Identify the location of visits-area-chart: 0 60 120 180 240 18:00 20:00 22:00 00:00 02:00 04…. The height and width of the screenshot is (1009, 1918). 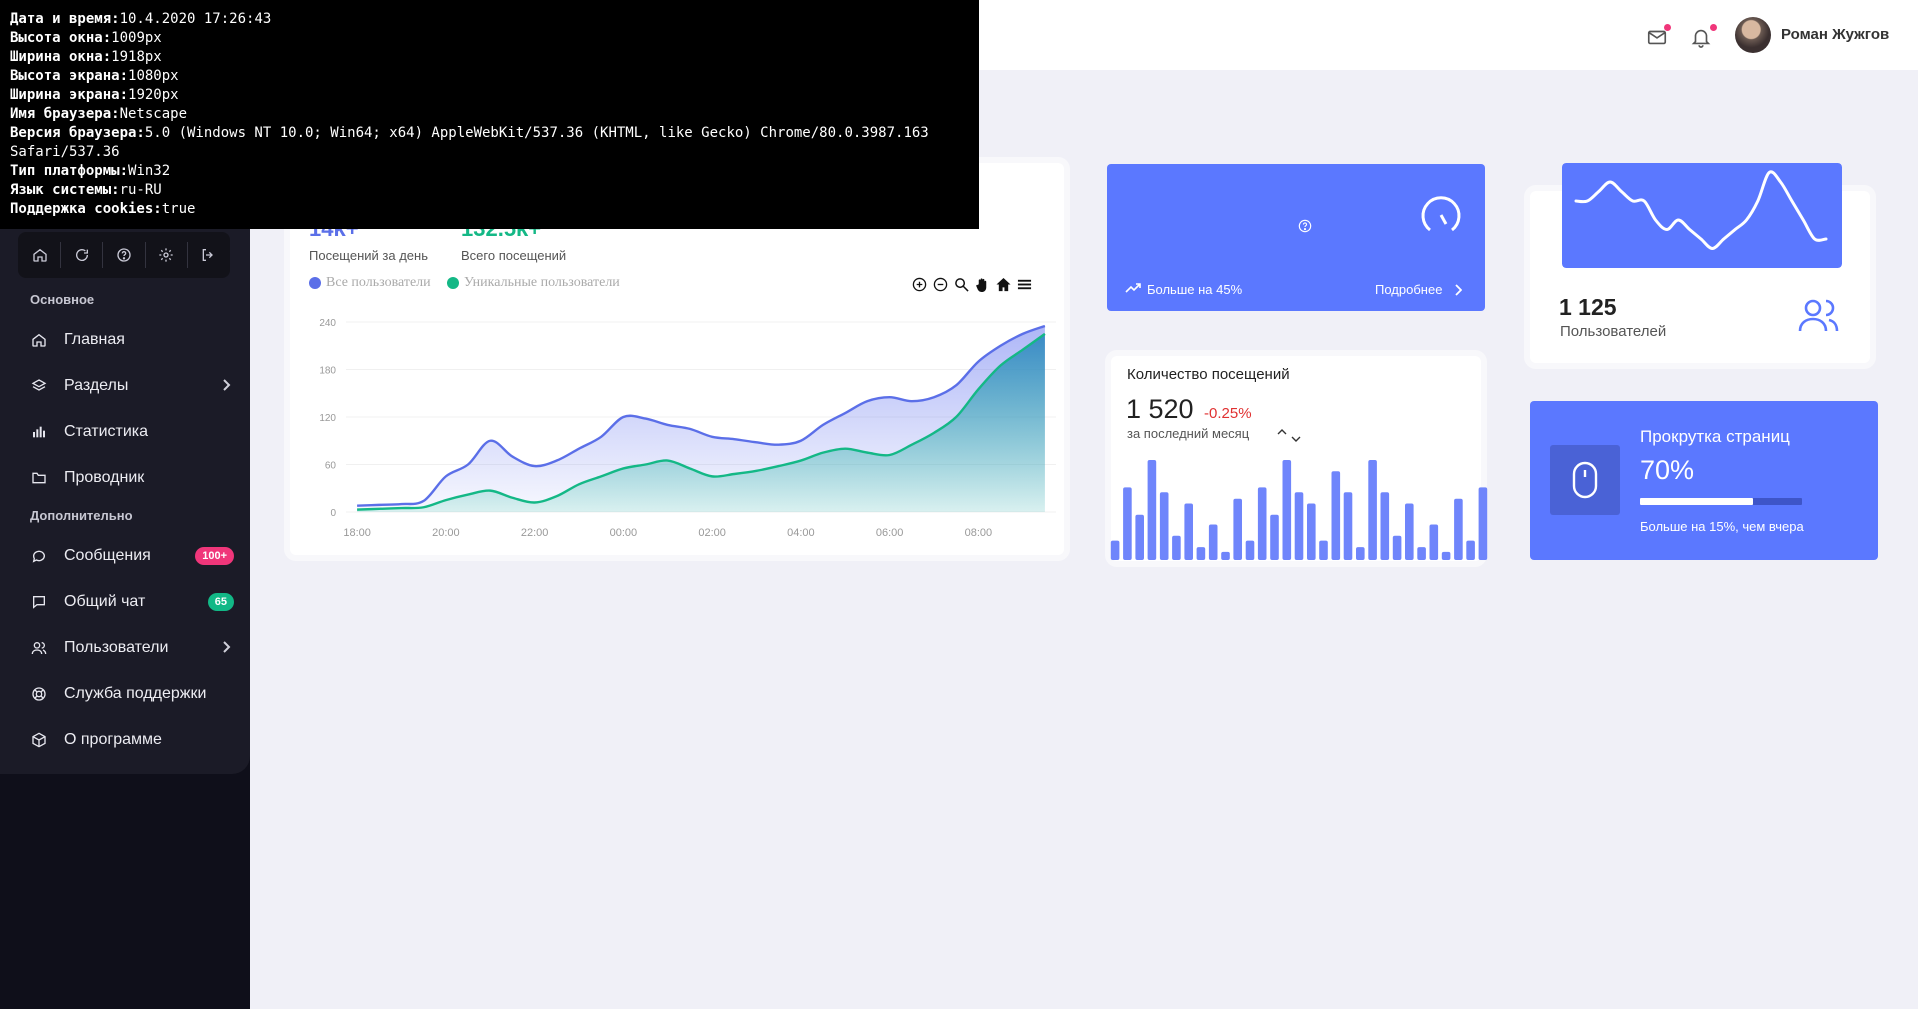
(687, 428).